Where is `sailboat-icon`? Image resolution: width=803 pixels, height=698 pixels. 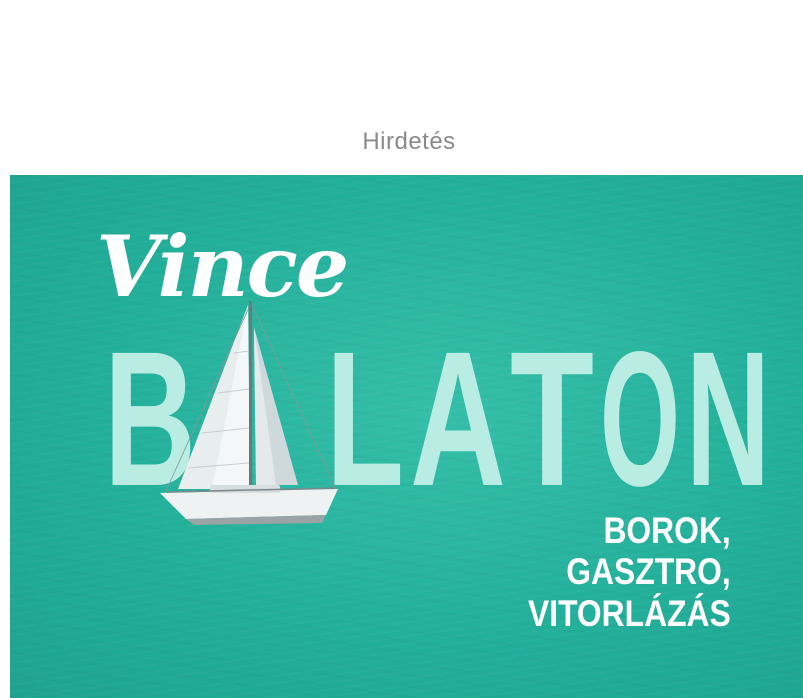 sailboat-icon is located at coordinates (249, 413).